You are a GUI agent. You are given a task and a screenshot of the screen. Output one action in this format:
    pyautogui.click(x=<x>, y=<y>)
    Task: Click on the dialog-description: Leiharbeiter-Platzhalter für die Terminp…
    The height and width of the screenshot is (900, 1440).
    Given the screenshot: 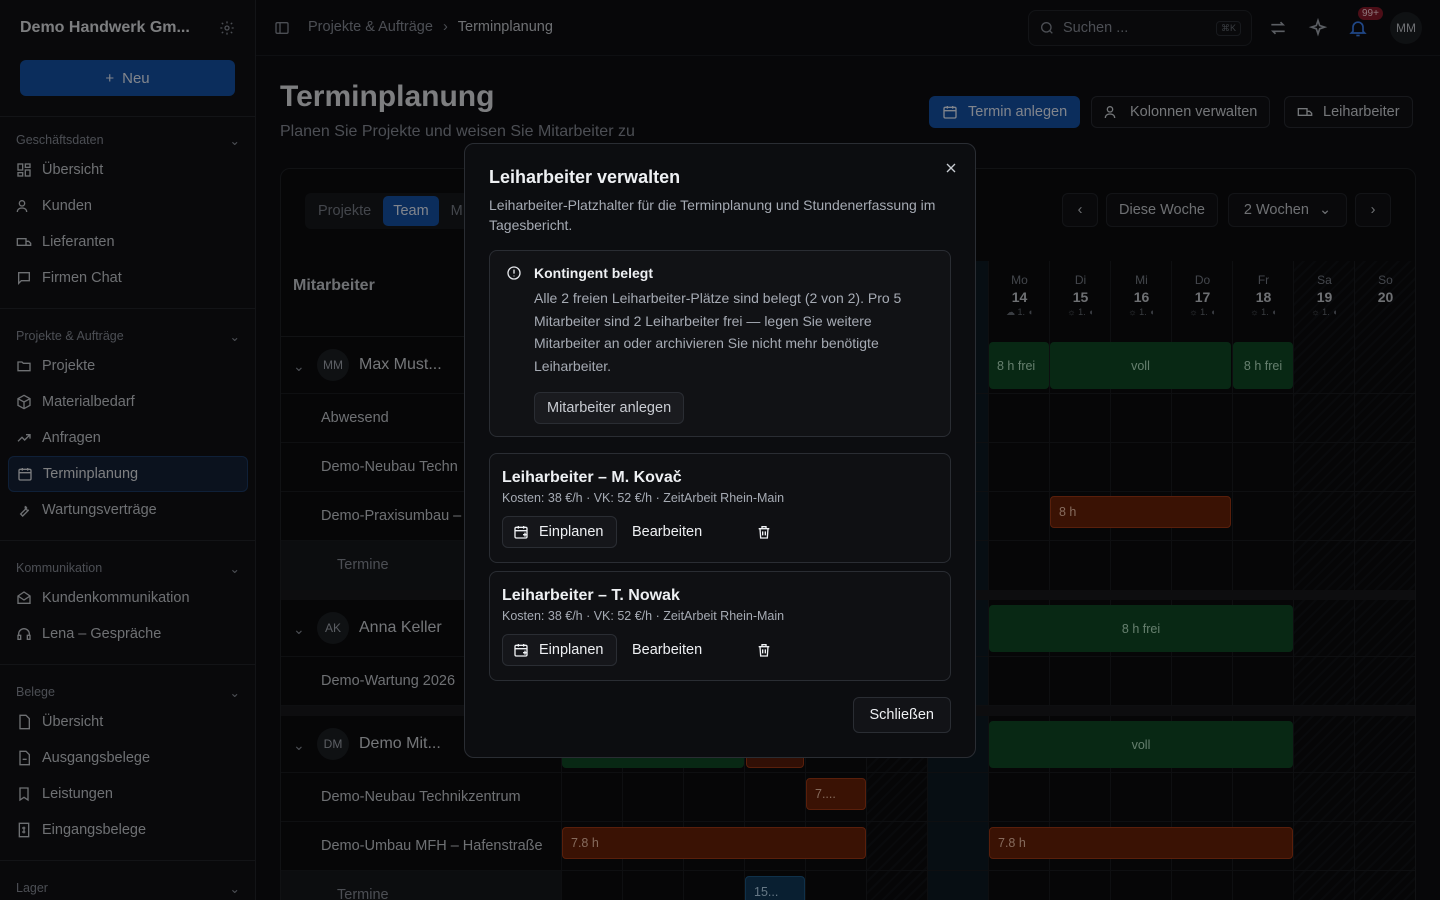 What is the action you would take?
    pyautogui.click(x=712, y=215)
    